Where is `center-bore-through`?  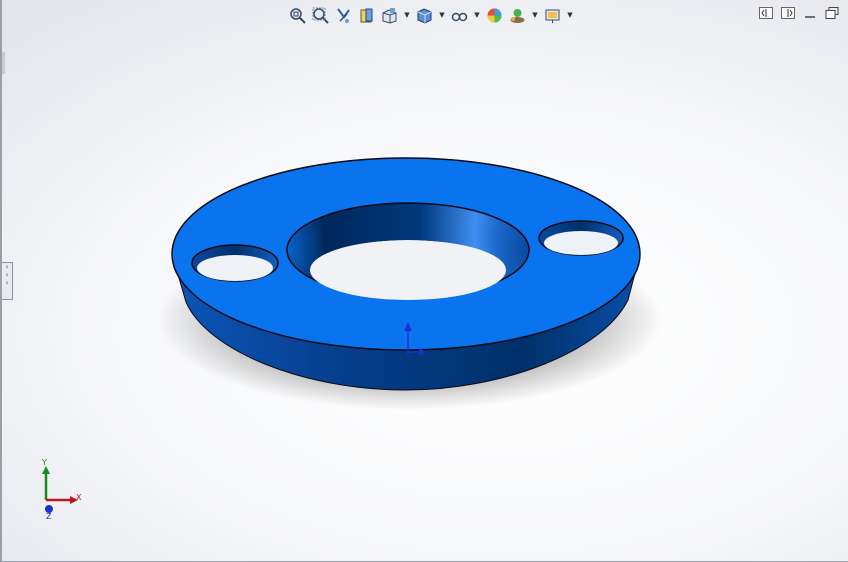 center-bore-through is located at coordinates (408, 270).